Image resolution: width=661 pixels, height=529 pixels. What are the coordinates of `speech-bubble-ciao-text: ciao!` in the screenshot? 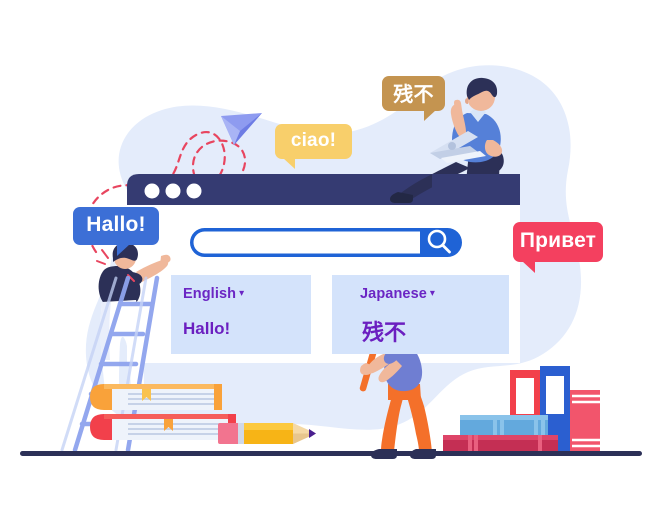 It's located at (313, 140).